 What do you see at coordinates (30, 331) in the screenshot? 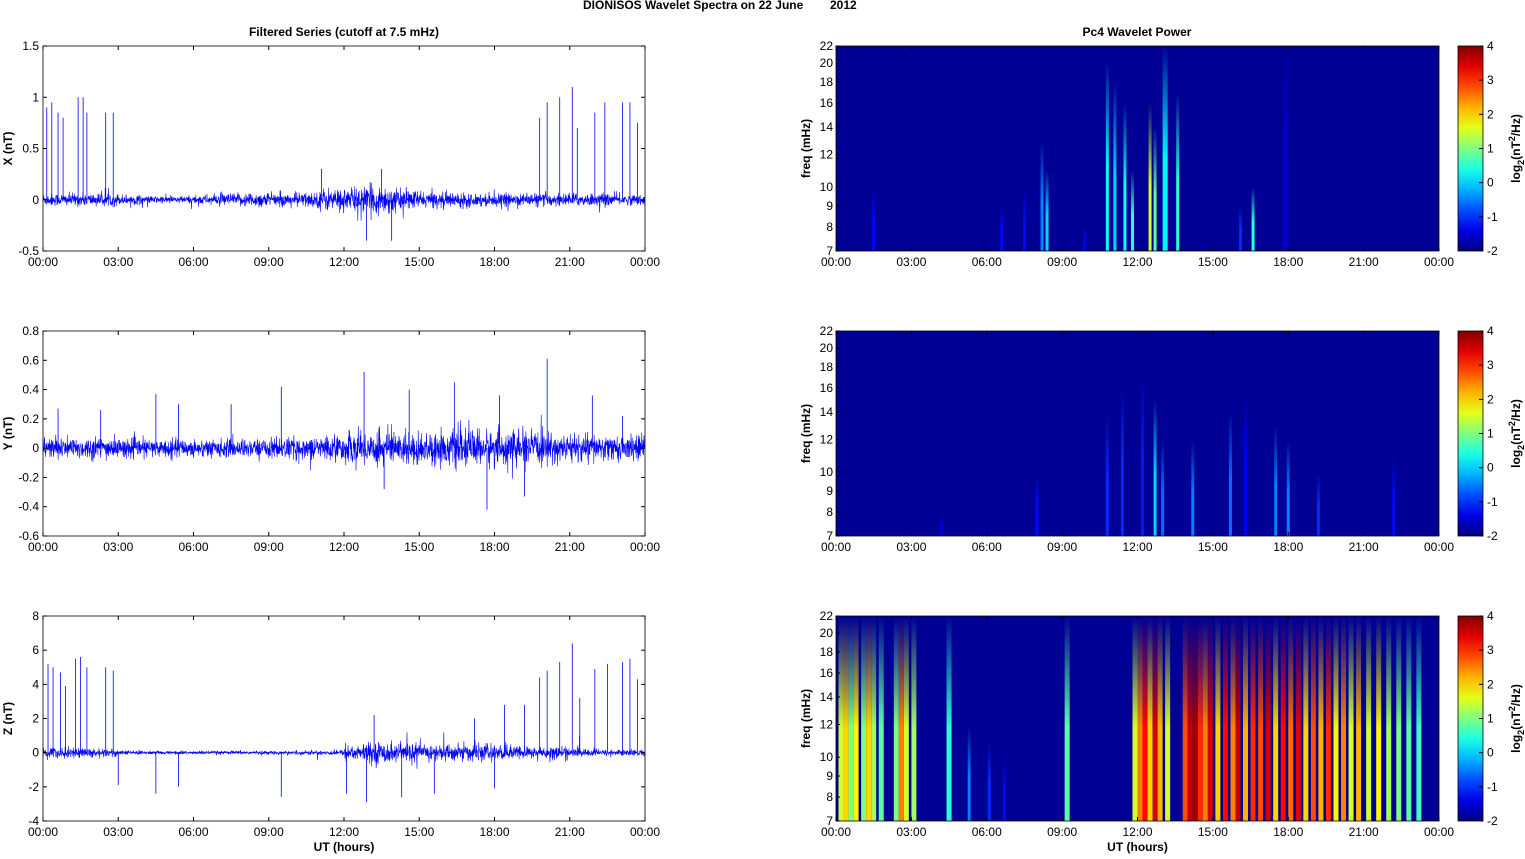
I see `y-tick-label: 0.8` at bounding box center [30, 331].